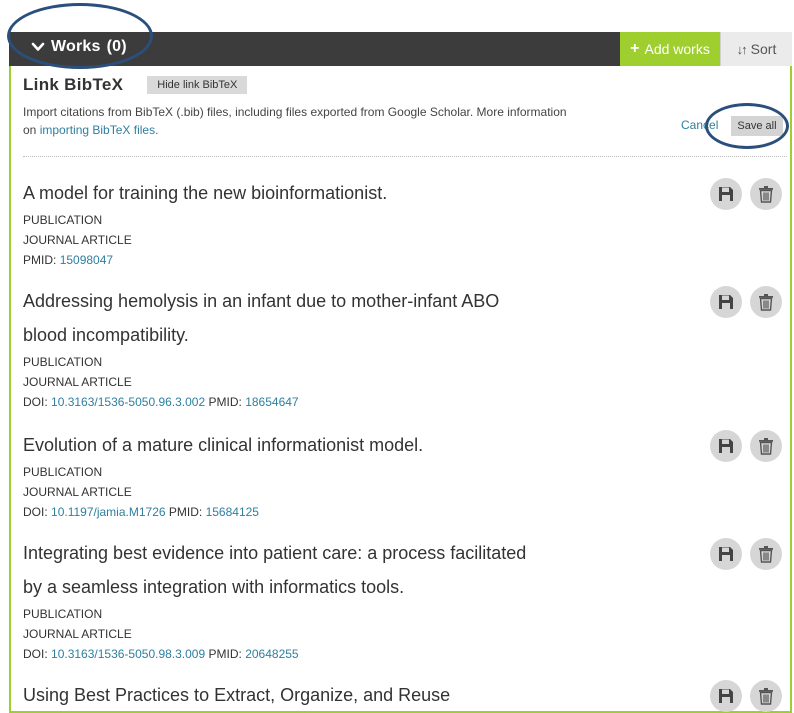 This screenshot has height=713, width=794. Describe the element at coordinates (232, 512) in the screenshot. I see `pmid-link: 15684125` at that location.